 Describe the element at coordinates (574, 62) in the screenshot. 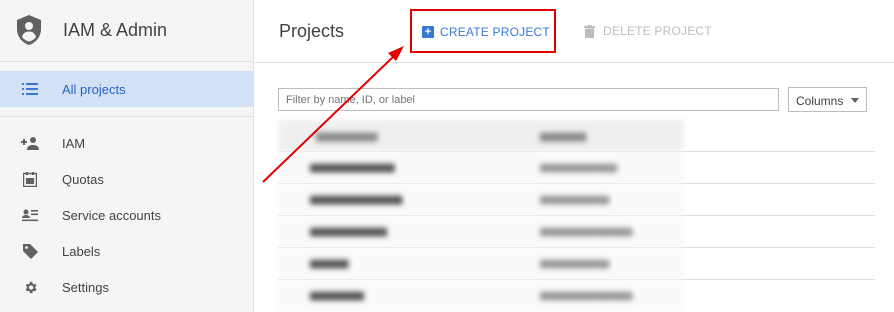

I see `header-divider` at that location.